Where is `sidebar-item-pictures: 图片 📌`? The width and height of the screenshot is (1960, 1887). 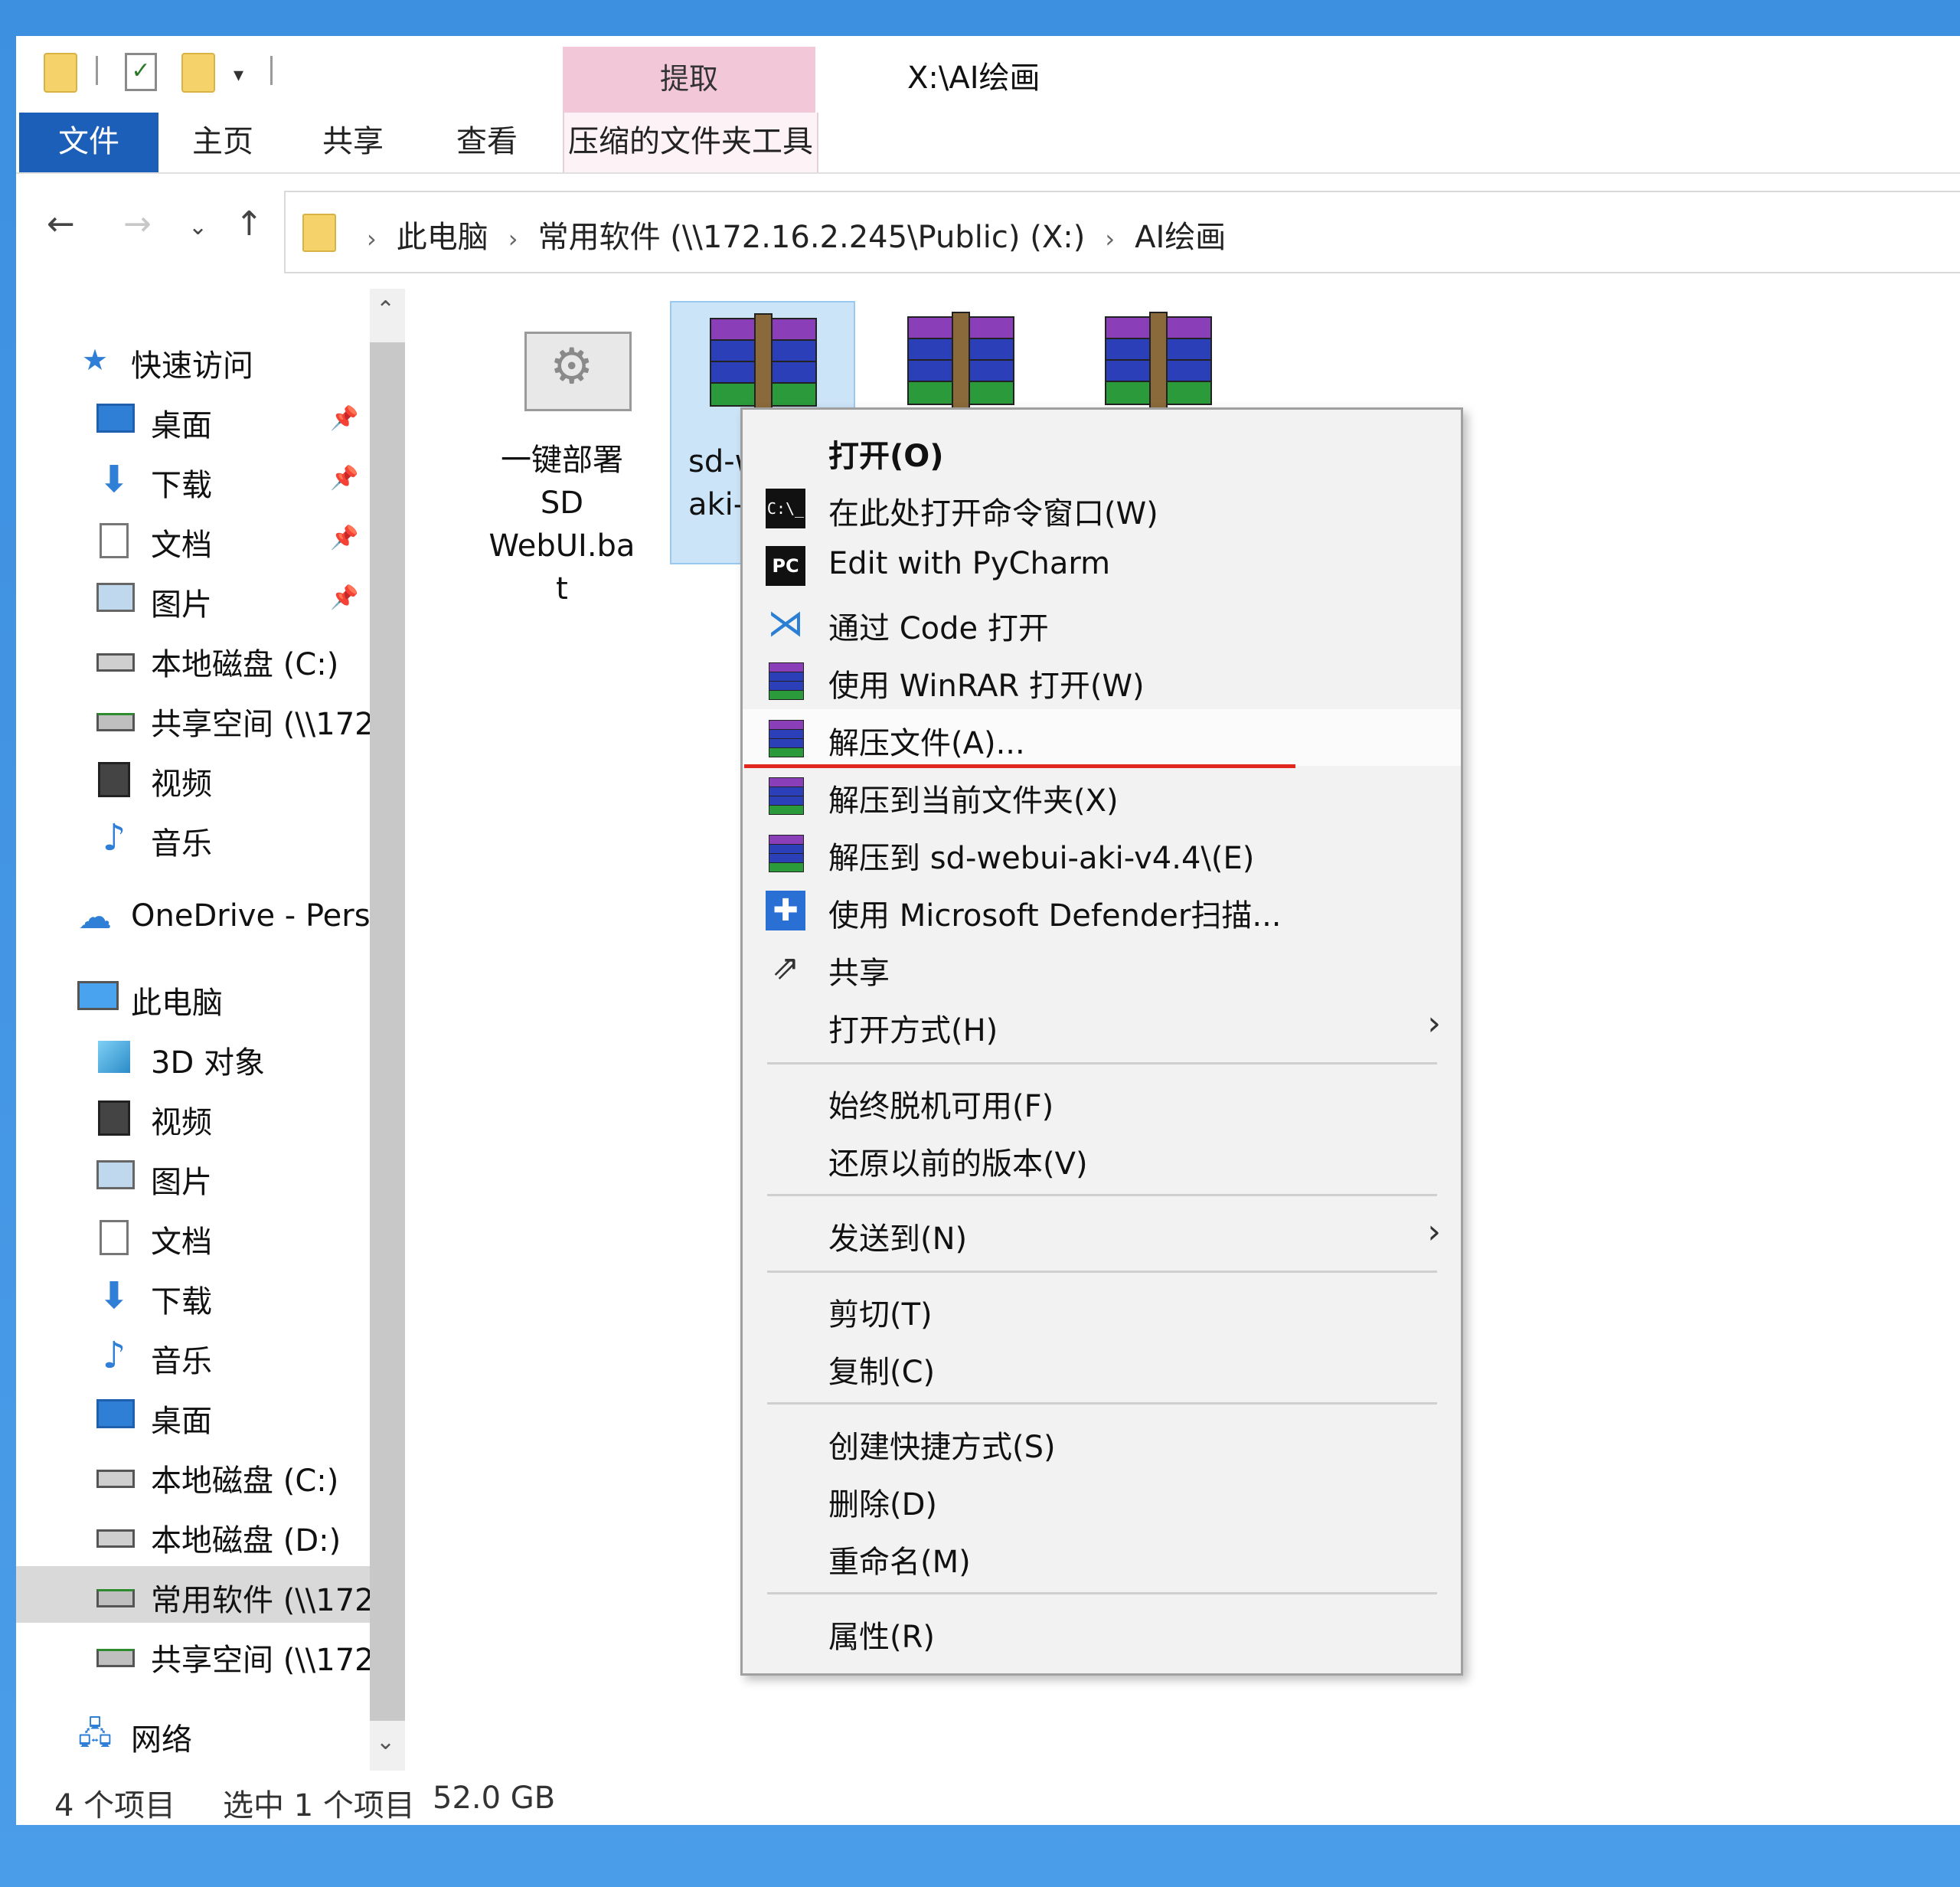
sidebar-item-pictures: 图片 📌 is located at coordinates (193, 599).